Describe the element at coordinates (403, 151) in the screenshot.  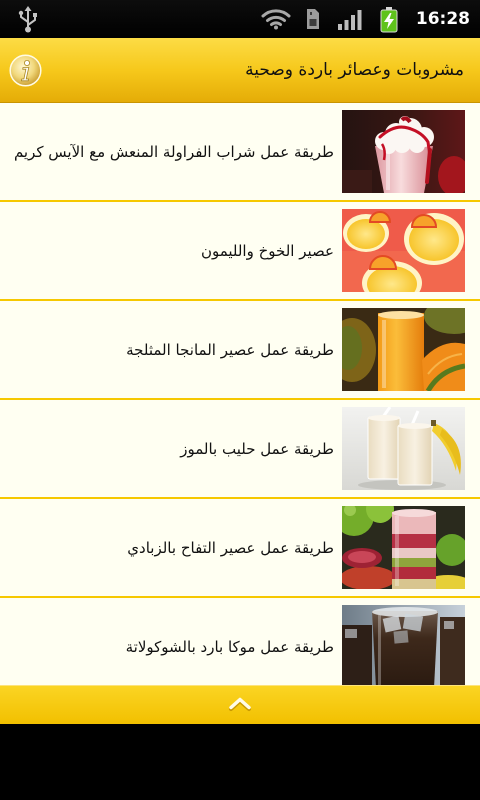
I see `strawberry-drink-image` at that location.